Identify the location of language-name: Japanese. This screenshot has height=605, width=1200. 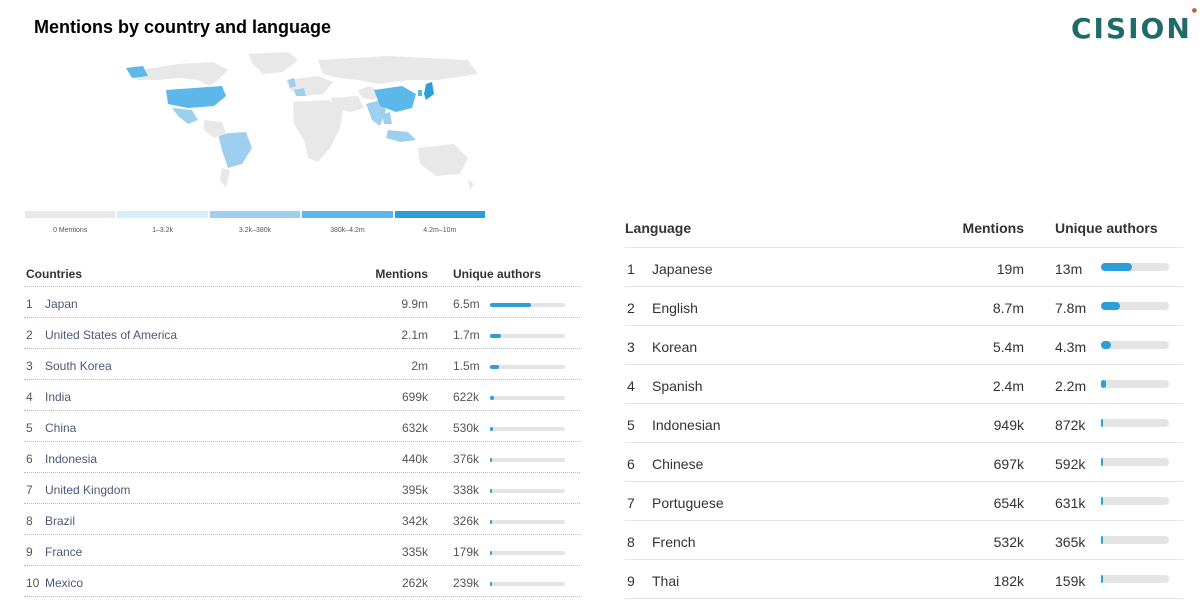
(682, 269).